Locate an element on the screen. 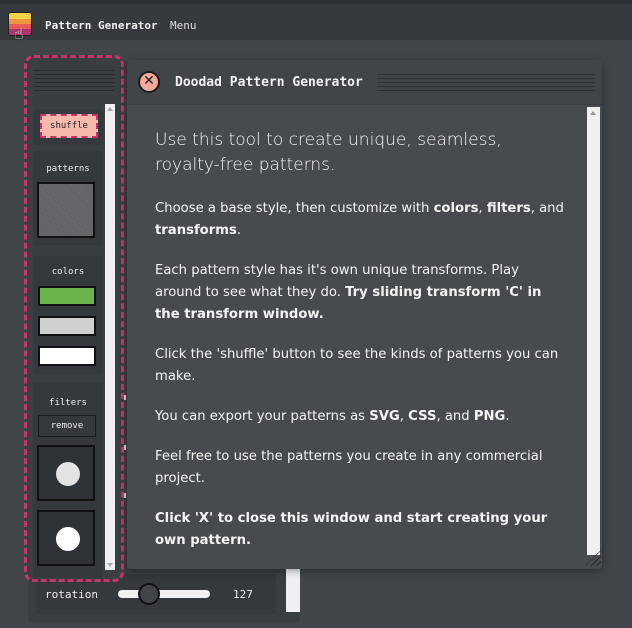  transform-window-scrollbar is located at coordinates (293, 590).